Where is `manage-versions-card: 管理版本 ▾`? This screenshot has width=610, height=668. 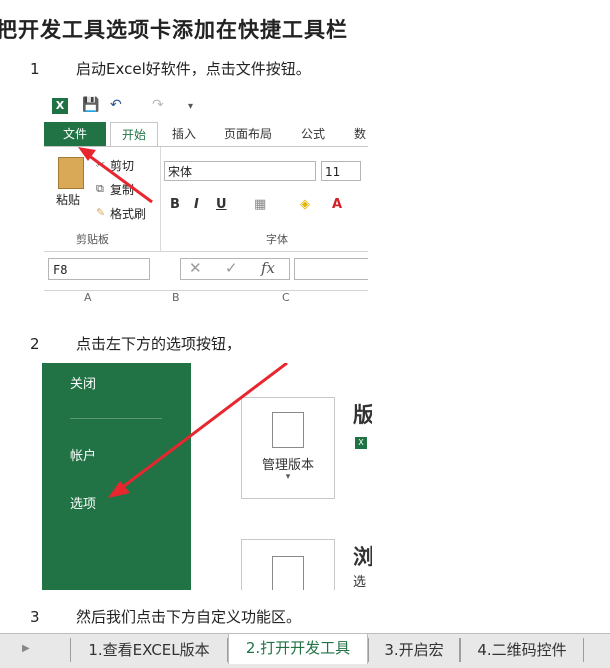
manage-versions-card: 管理版本 ▾ is located at coordinates (288, 448).